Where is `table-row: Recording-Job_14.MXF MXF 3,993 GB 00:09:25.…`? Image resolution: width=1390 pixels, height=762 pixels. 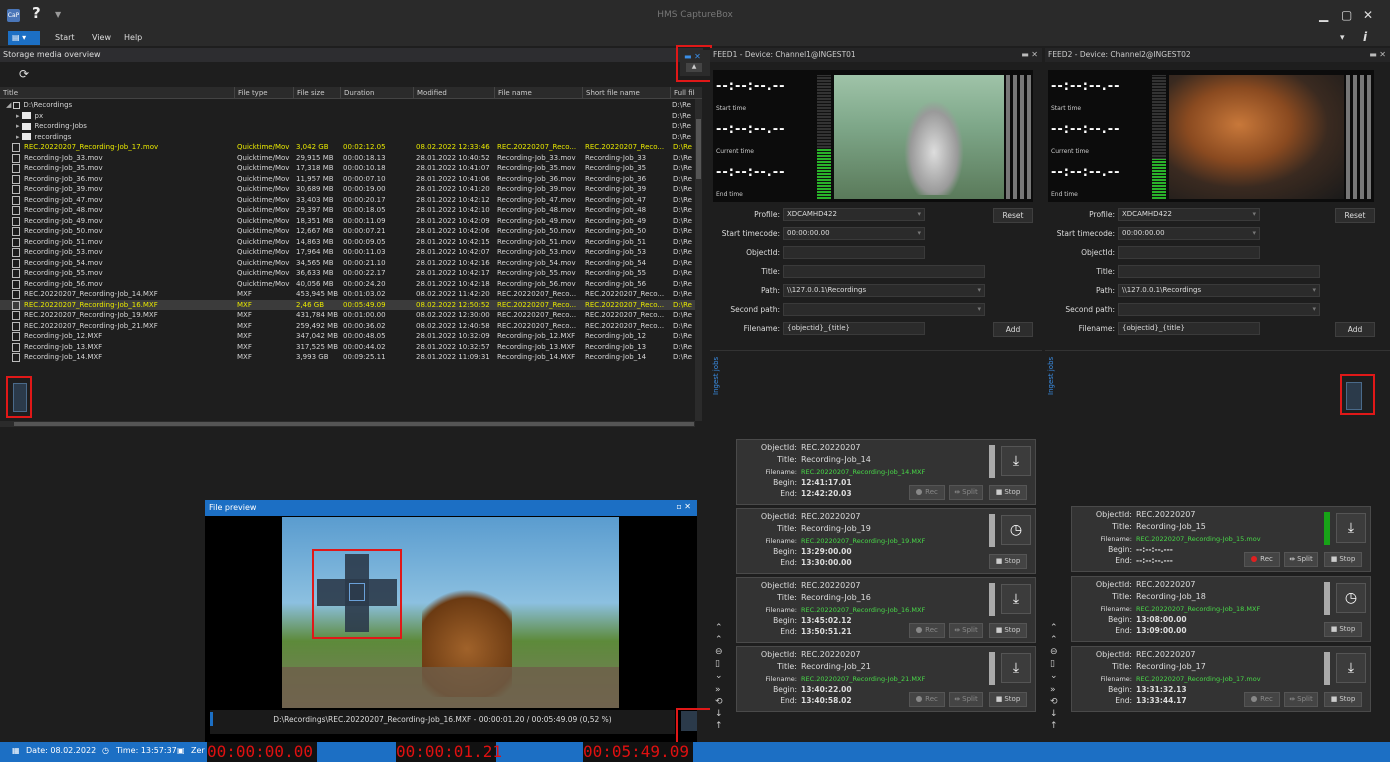
table-row: Recording-Job_14.MXF MXF 3,993 GB 00:09:25.… is located at coordinates (347, 357).